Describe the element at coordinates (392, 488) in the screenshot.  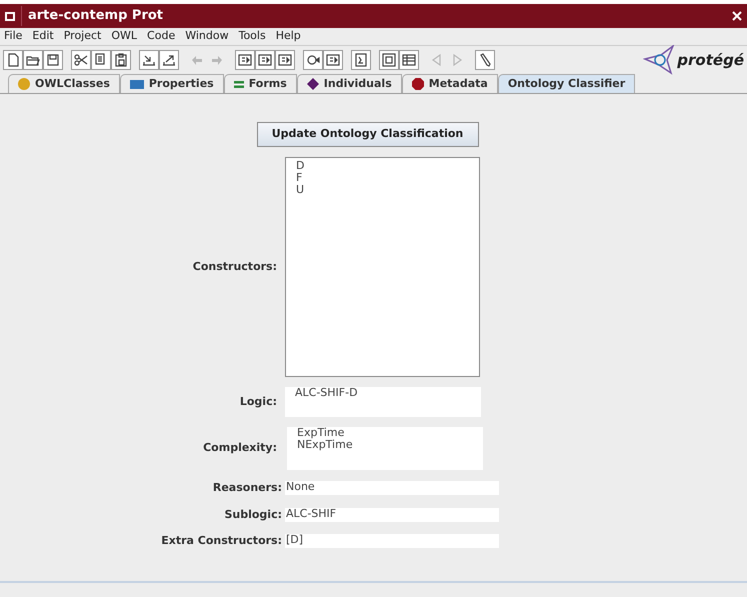
I see `value-field: None` at that location.